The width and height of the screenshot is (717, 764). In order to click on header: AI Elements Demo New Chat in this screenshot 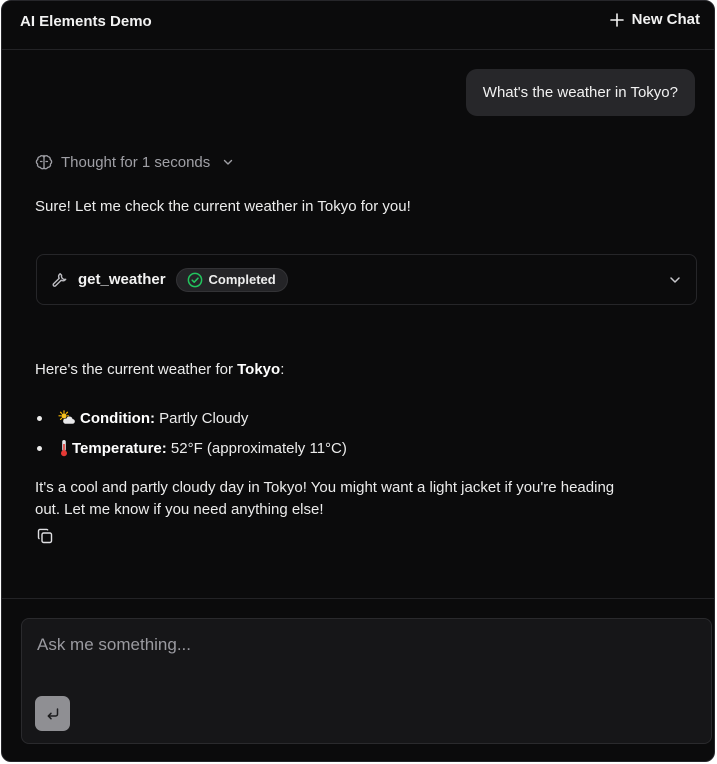, I will do `click(358, 25)`.